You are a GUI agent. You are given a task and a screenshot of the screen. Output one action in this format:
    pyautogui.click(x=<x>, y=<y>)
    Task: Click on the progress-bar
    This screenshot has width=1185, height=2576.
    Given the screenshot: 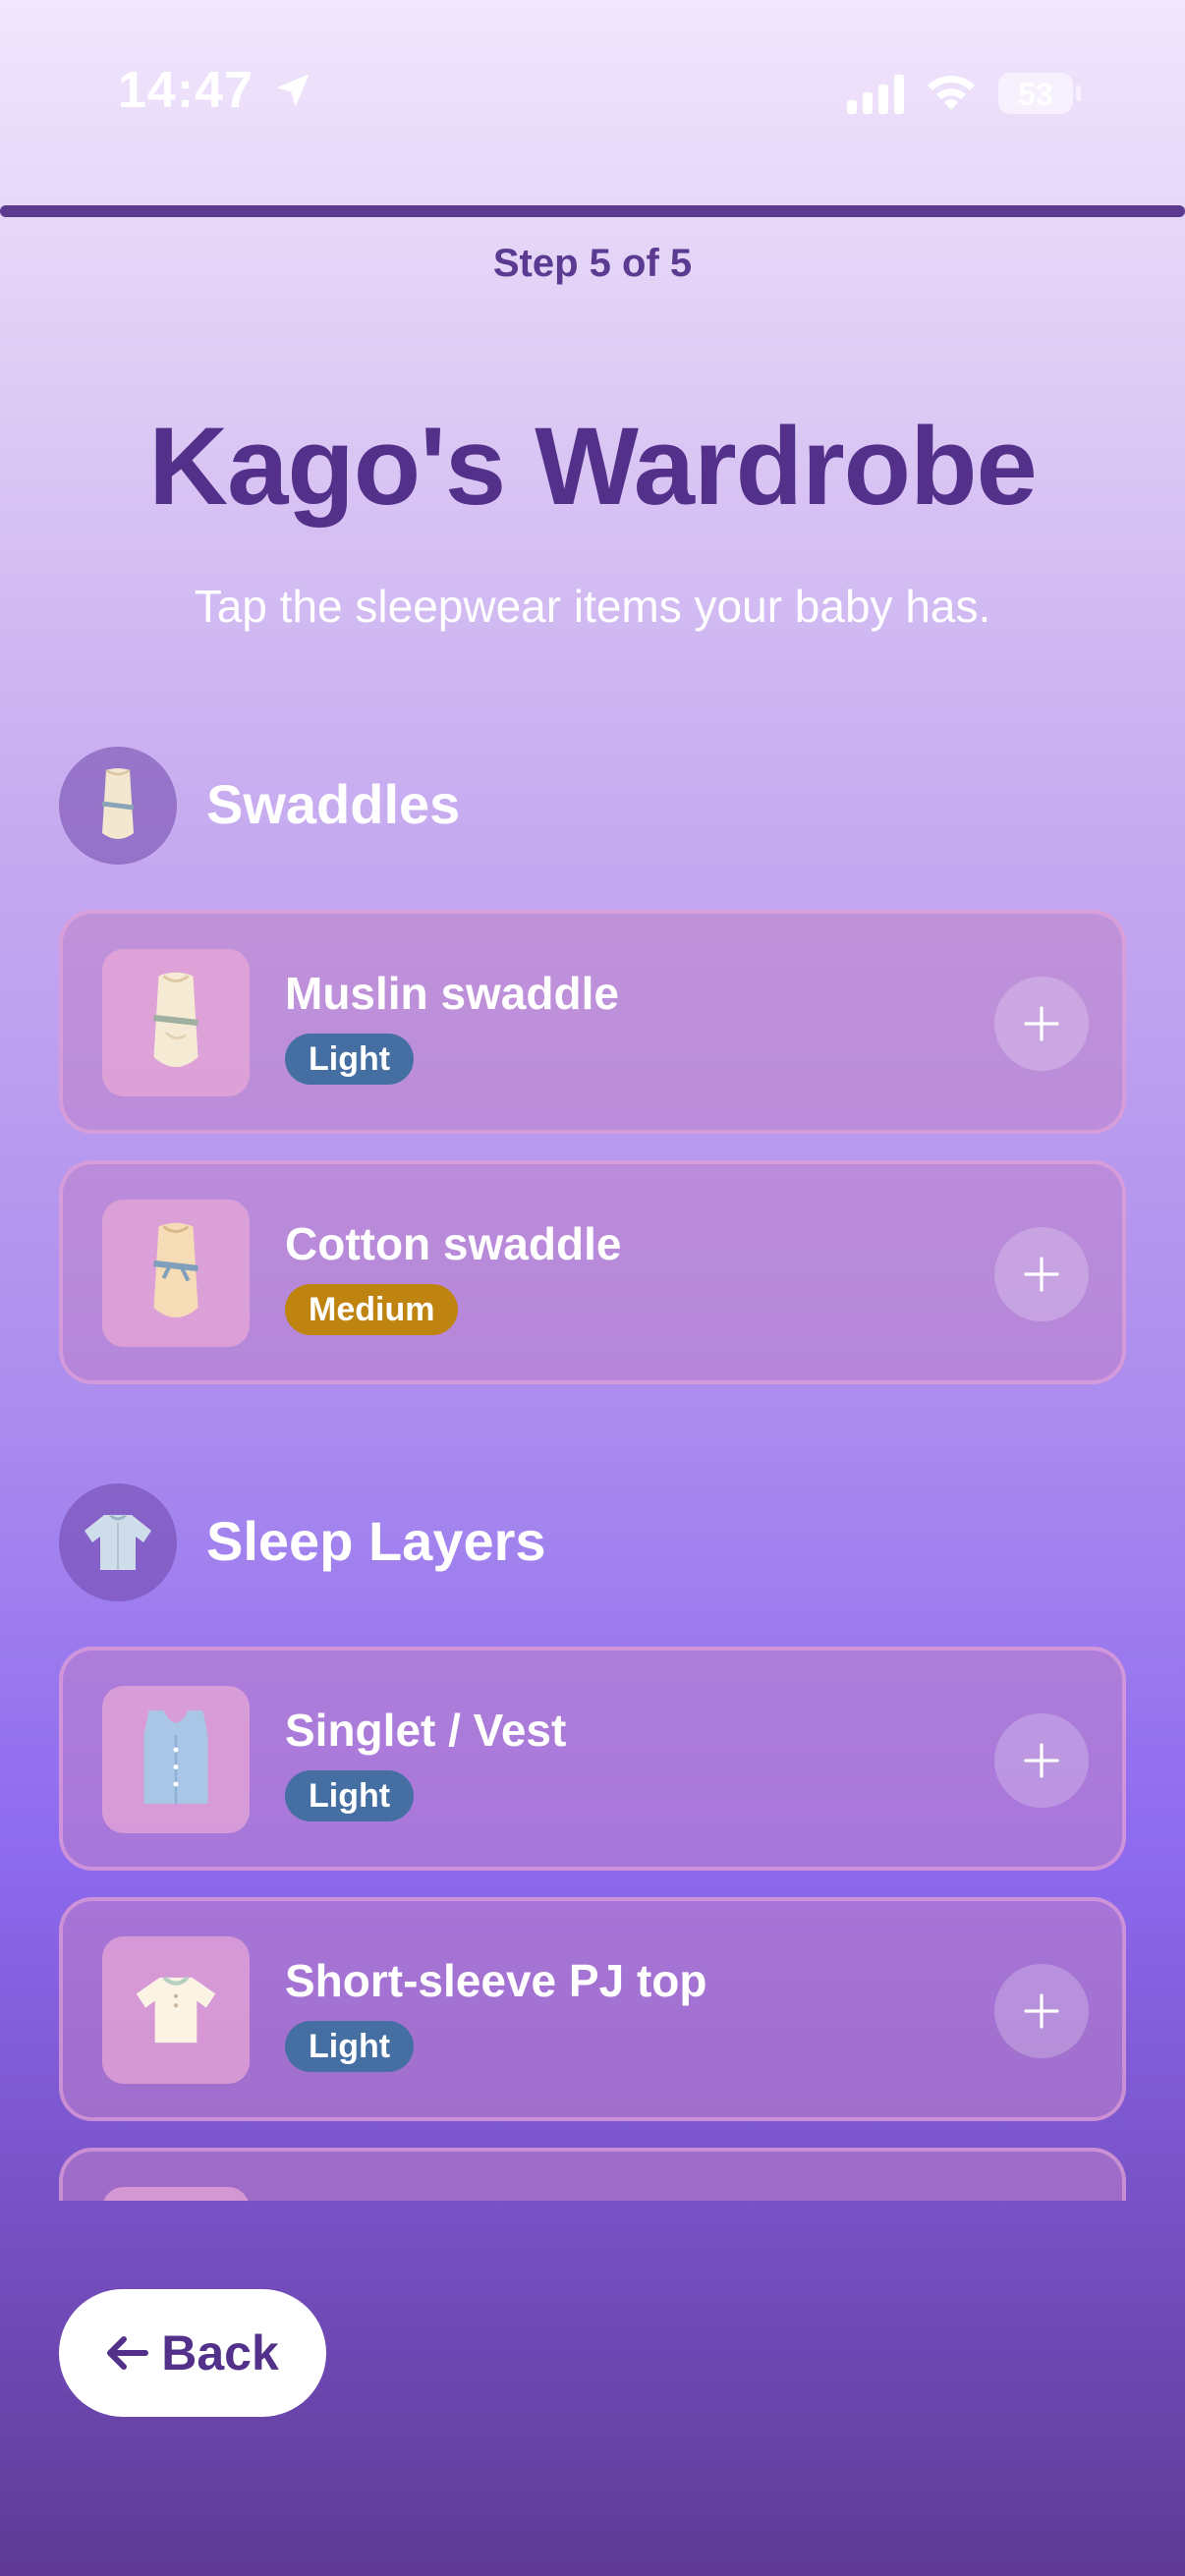 What is the action you would take?
    pyautogui.click(x=592, y=211)
    